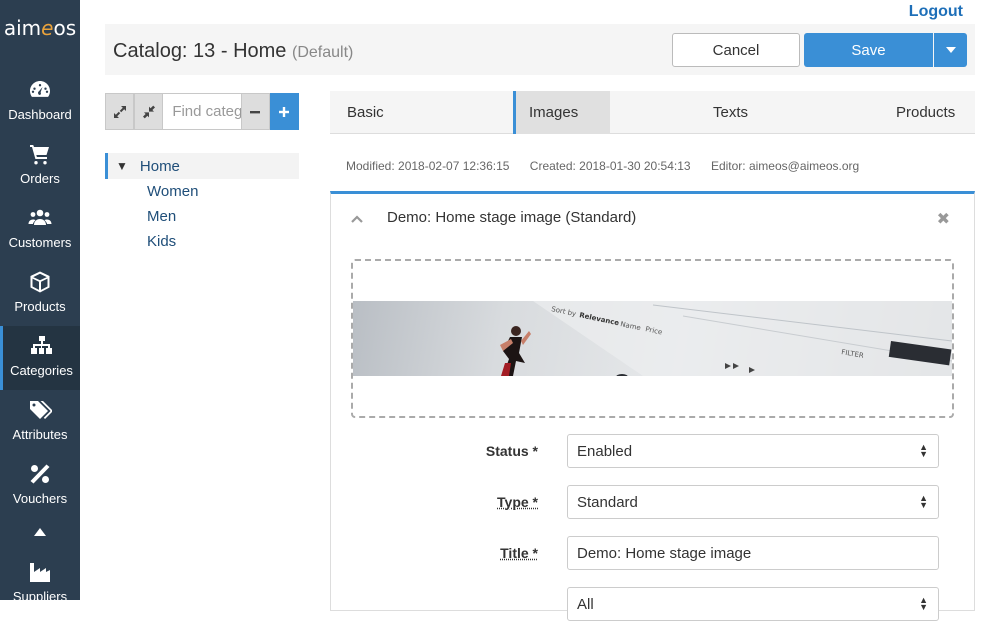  I want to click on language-value: All, so click(585, 604).